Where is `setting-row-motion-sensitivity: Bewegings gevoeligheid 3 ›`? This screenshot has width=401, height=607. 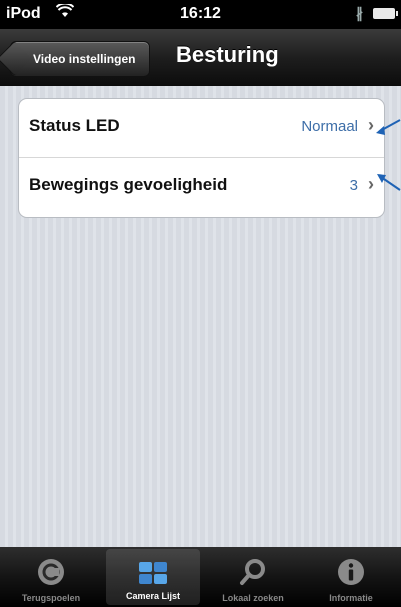
setting-row-motion-sensitivity: Bewegings gevoeligheid 3 › is located at coordinates (201, 187).